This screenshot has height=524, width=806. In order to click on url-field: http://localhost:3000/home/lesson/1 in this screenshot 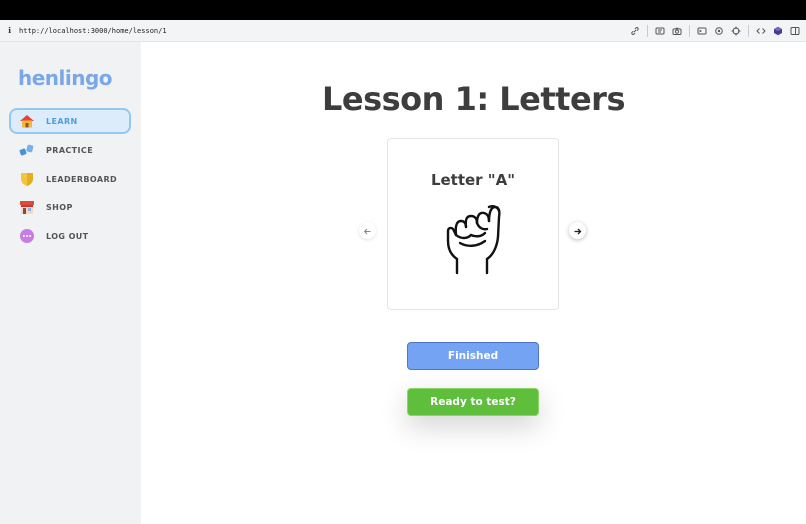, I will do `click(93, 31)`.